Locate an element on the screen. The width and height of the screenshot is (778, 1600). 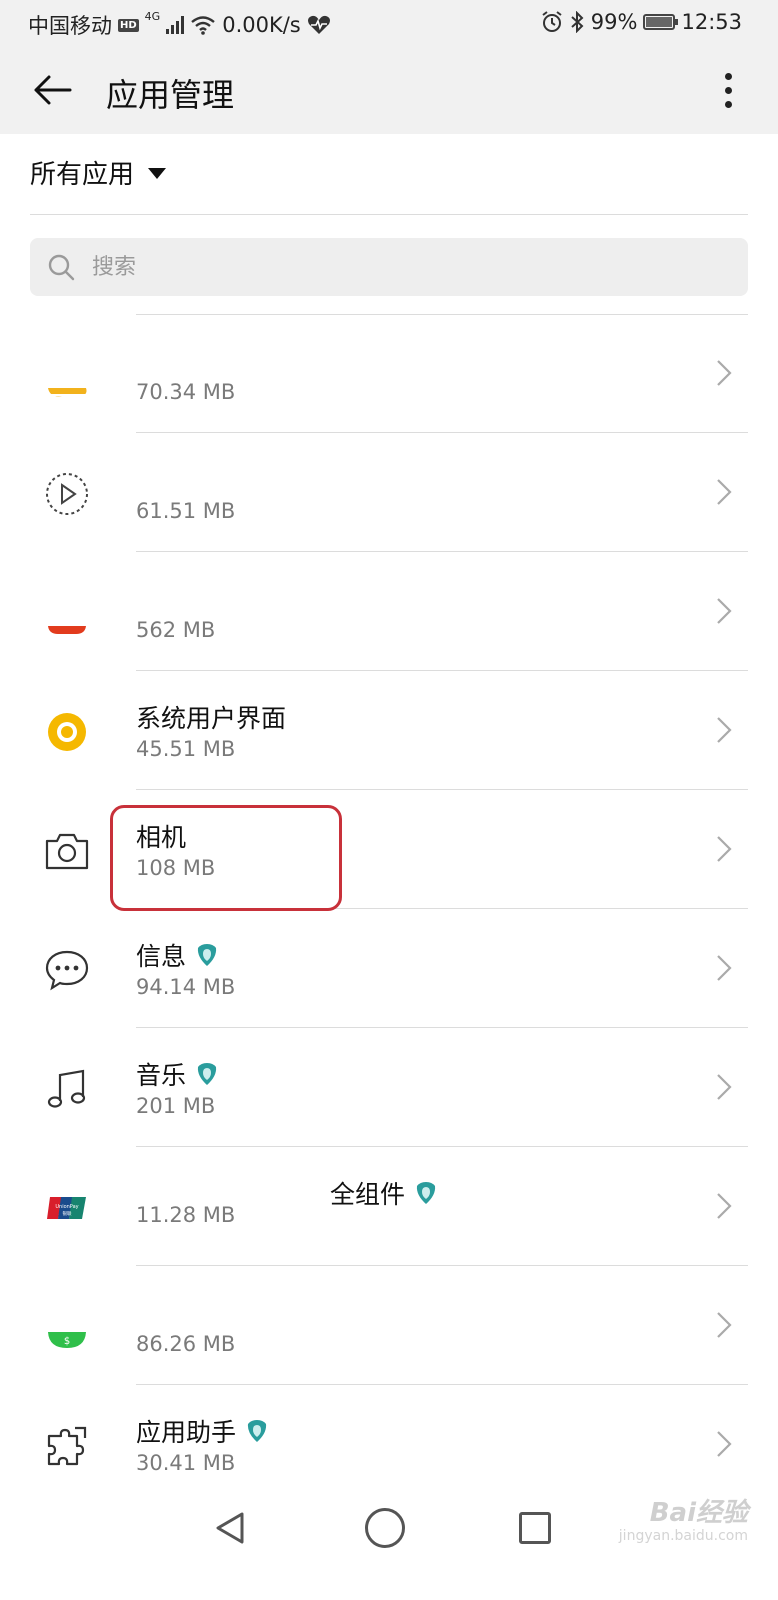
red-app-icon is located at coordinates (67, 630).